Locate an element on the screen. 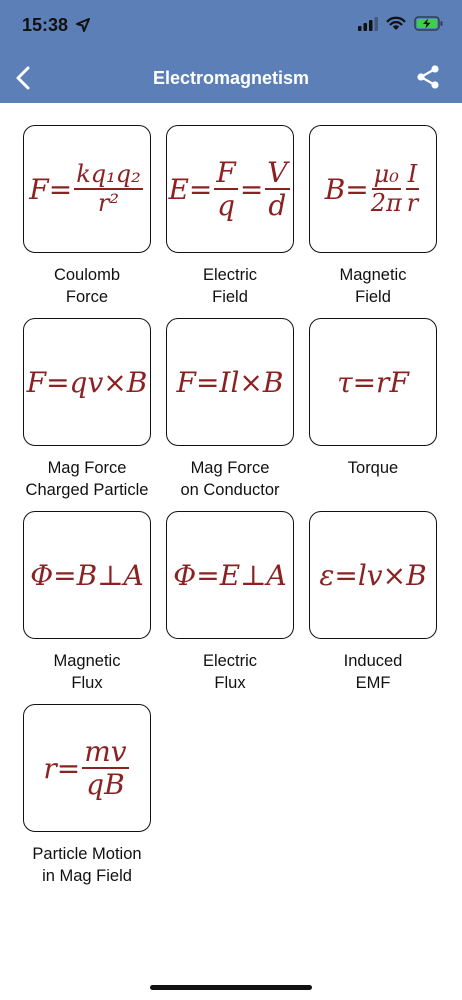  formula-tile-mag-force-charged-particle: F=qv×B is located at coordinates (87, 382).